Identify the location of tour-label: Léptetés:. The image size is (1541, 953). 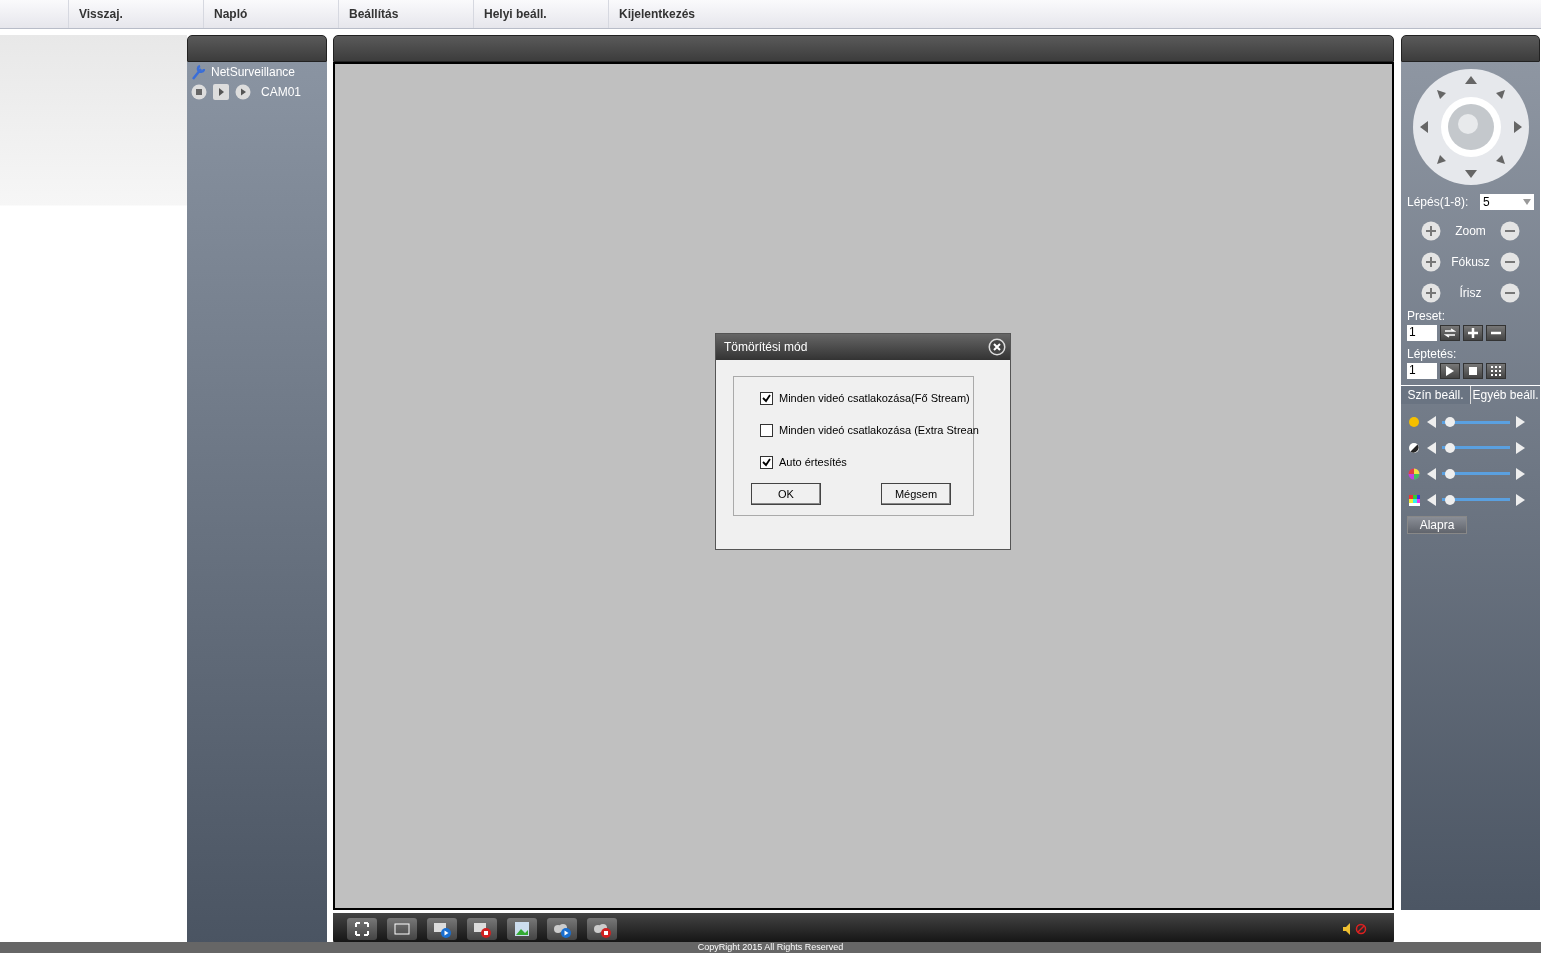
(1432, 354).